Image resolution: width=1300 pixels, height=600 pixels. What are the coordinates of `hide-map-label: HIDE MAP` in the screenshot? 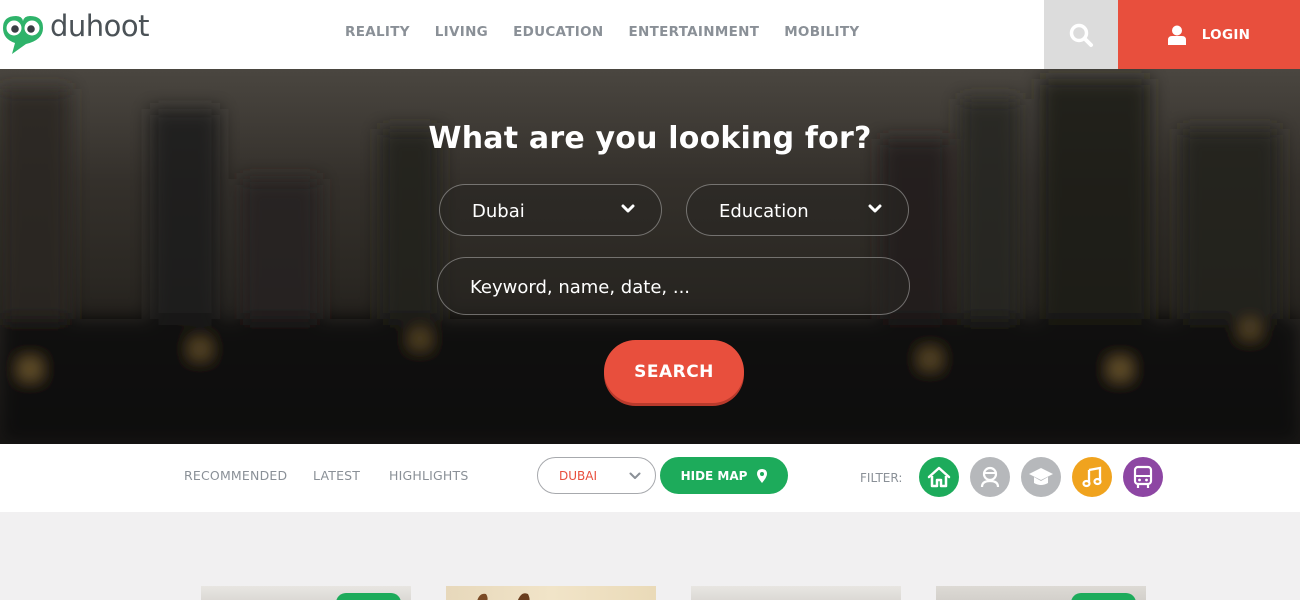 It's located at (714, 475).